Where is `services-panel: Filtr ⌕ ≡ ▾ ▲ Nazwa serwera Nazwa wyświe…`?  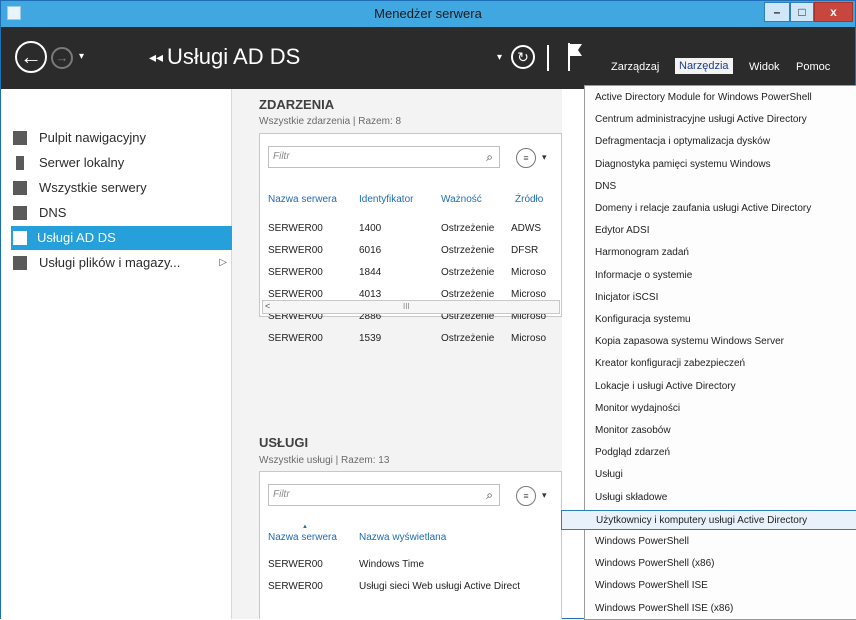 services-panel: Filtr ⌕ ≡ ▾ ▲ Nazwa serwera Nazwa wyświe… is located at coordinates (410, 545).